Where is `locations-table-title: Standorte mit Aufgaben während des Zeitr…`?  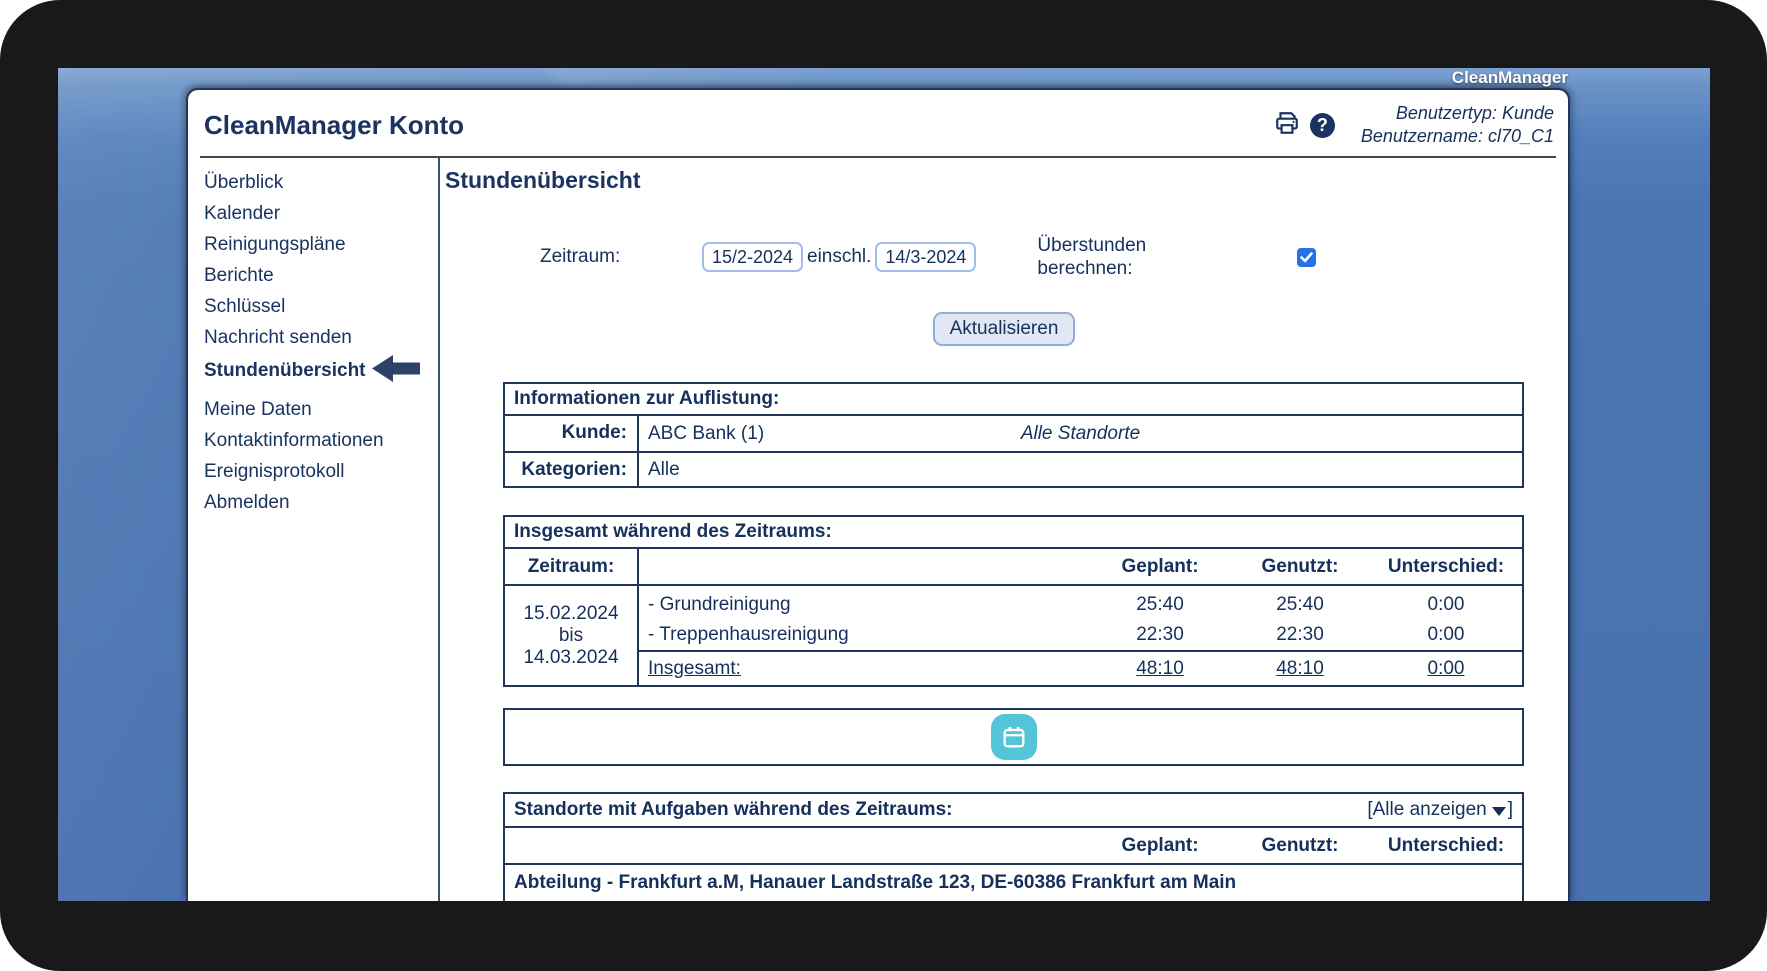 locations-table-title: Standorte mit Aufgaben während des Zeitr… is located at coordinates (733, 809).